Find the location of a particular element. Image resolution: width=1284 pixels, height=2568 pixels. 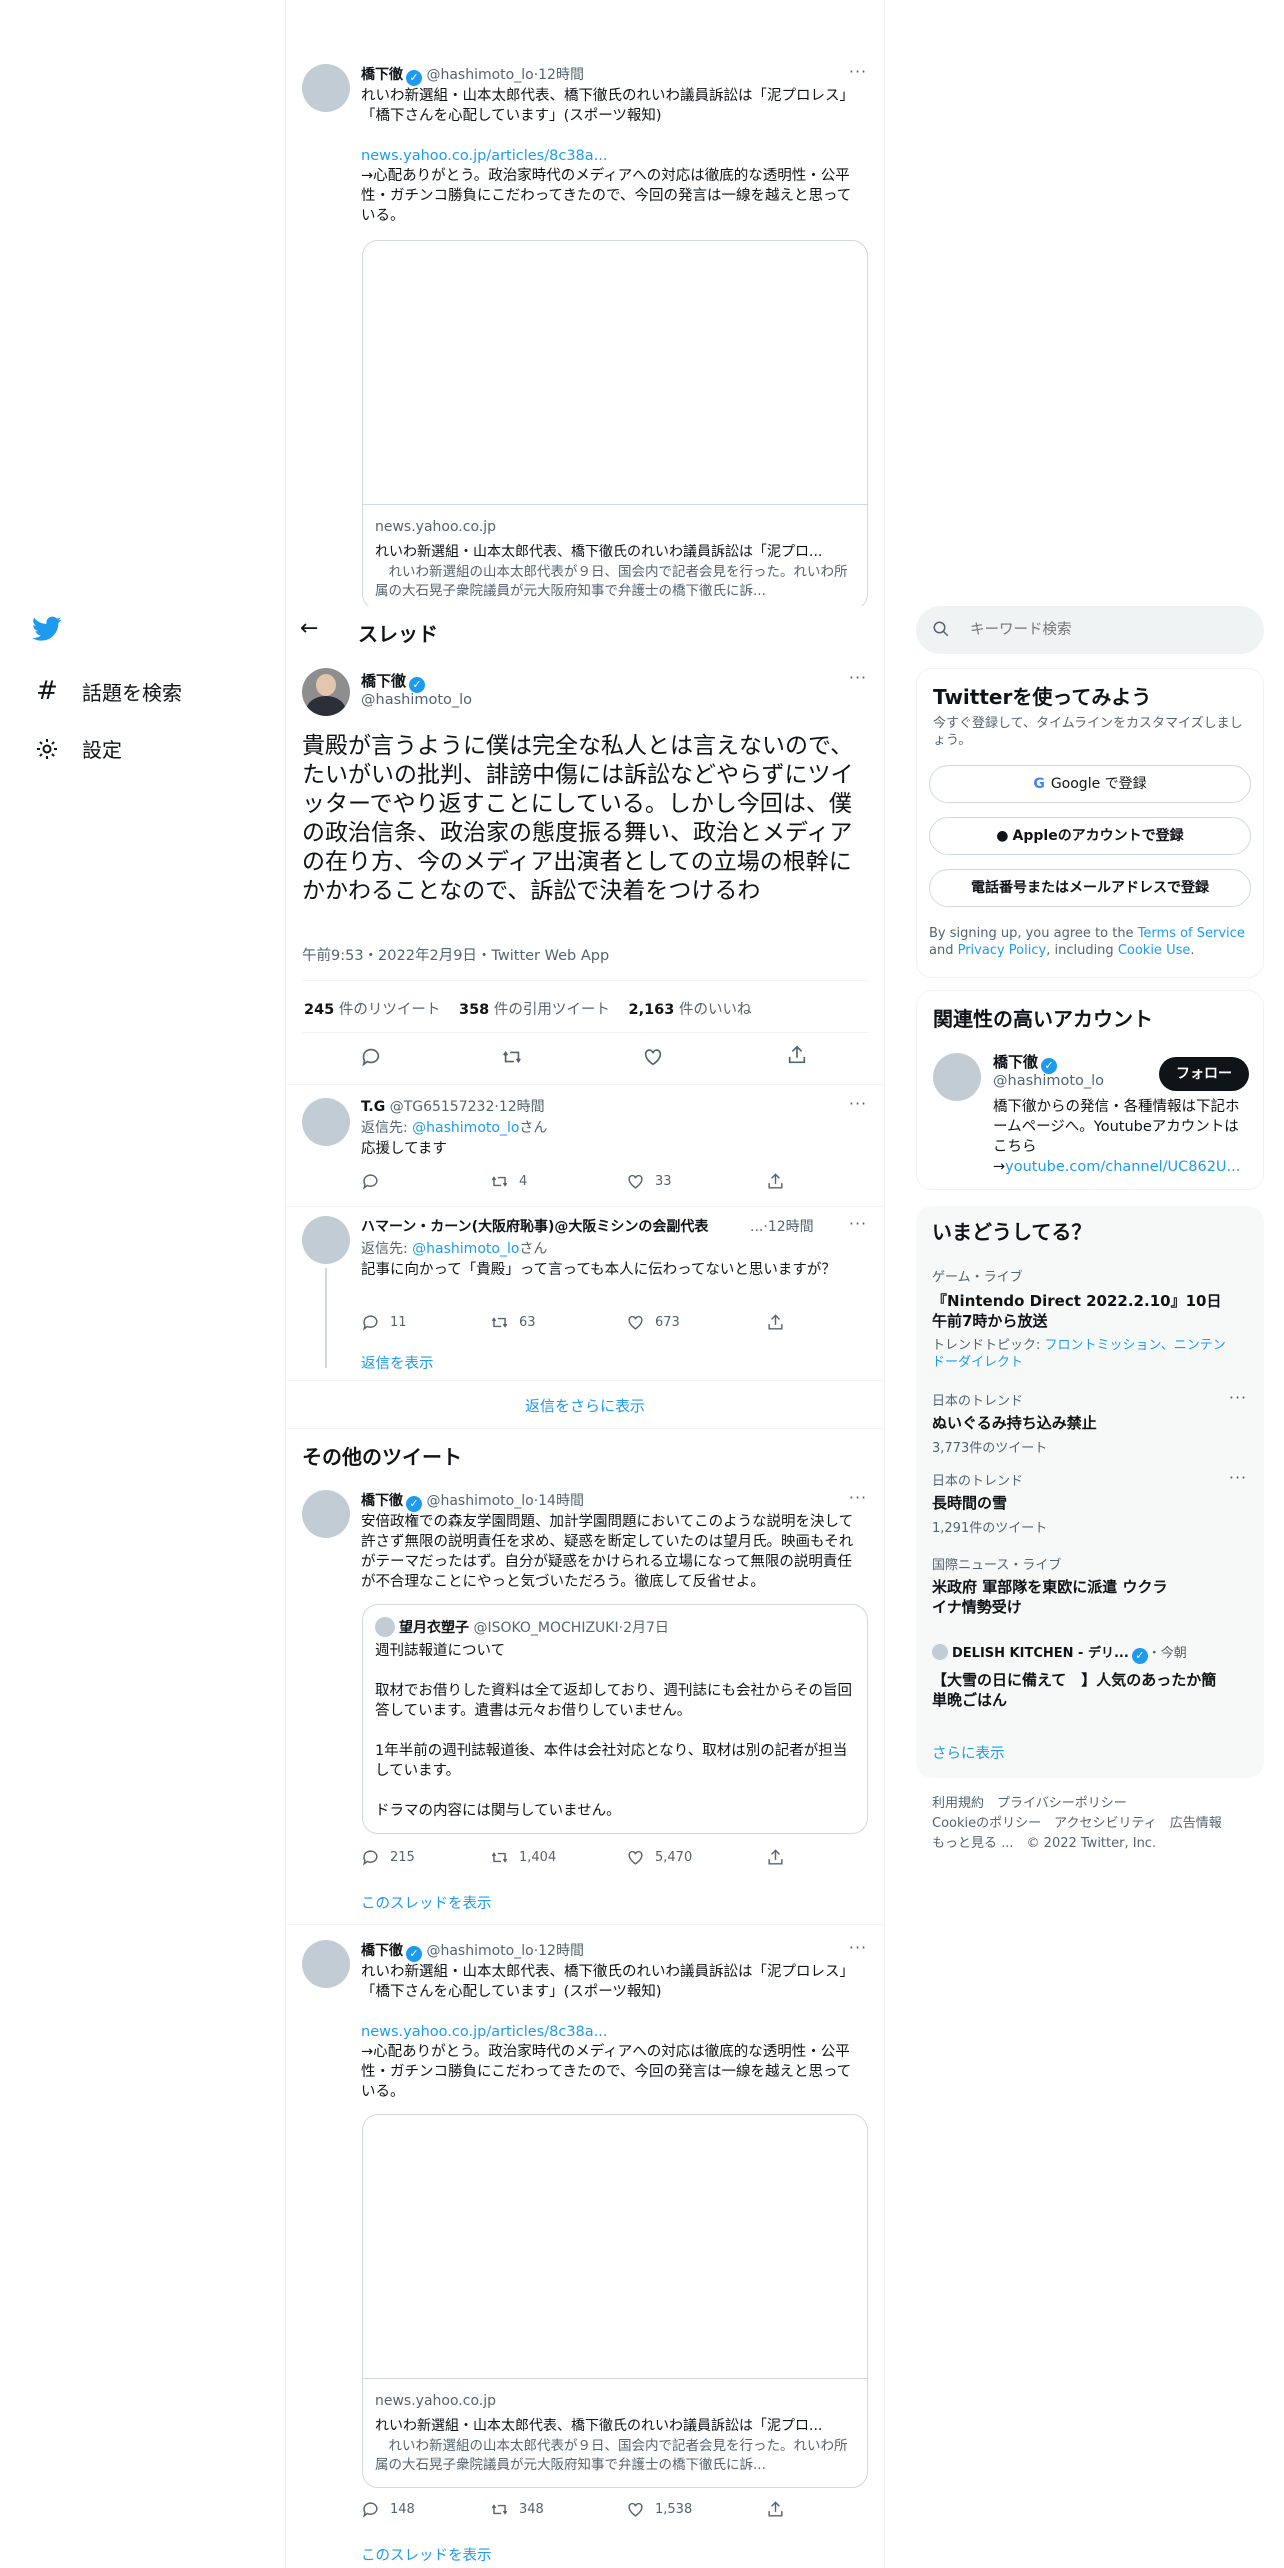

reply-button: 215 is located at coordinates (388, 1857).